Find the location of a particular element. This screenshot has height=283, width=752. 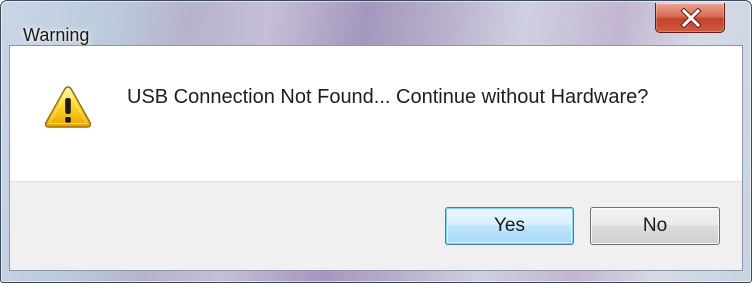

close-button is located at coordinates (690, 18).